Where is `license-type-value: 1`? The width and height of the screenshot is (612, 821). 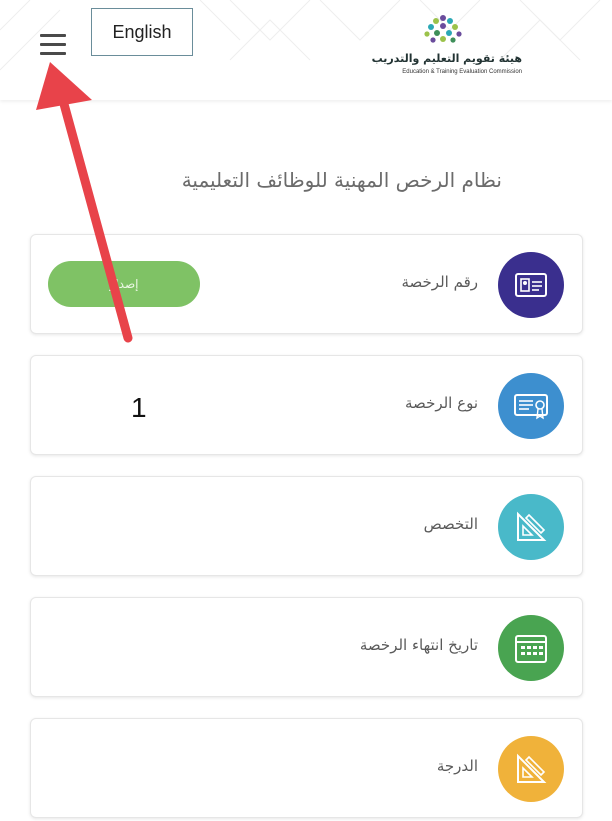
license-type-value: 1 is located at coordinates (139, 407).